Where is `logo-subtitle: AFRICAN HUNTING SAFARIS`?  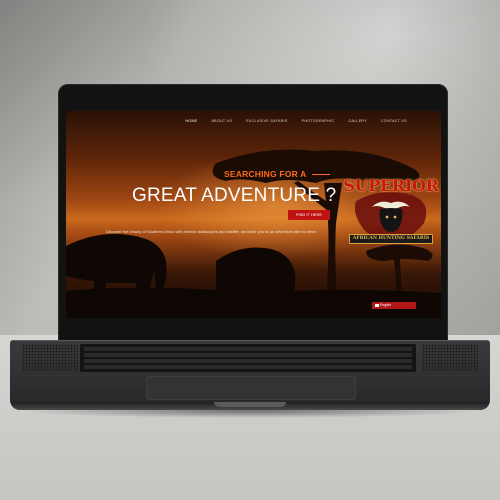
logo-subtitle: AFRICAN HUNTING SAFARIS is located at coordinates (391, 239).